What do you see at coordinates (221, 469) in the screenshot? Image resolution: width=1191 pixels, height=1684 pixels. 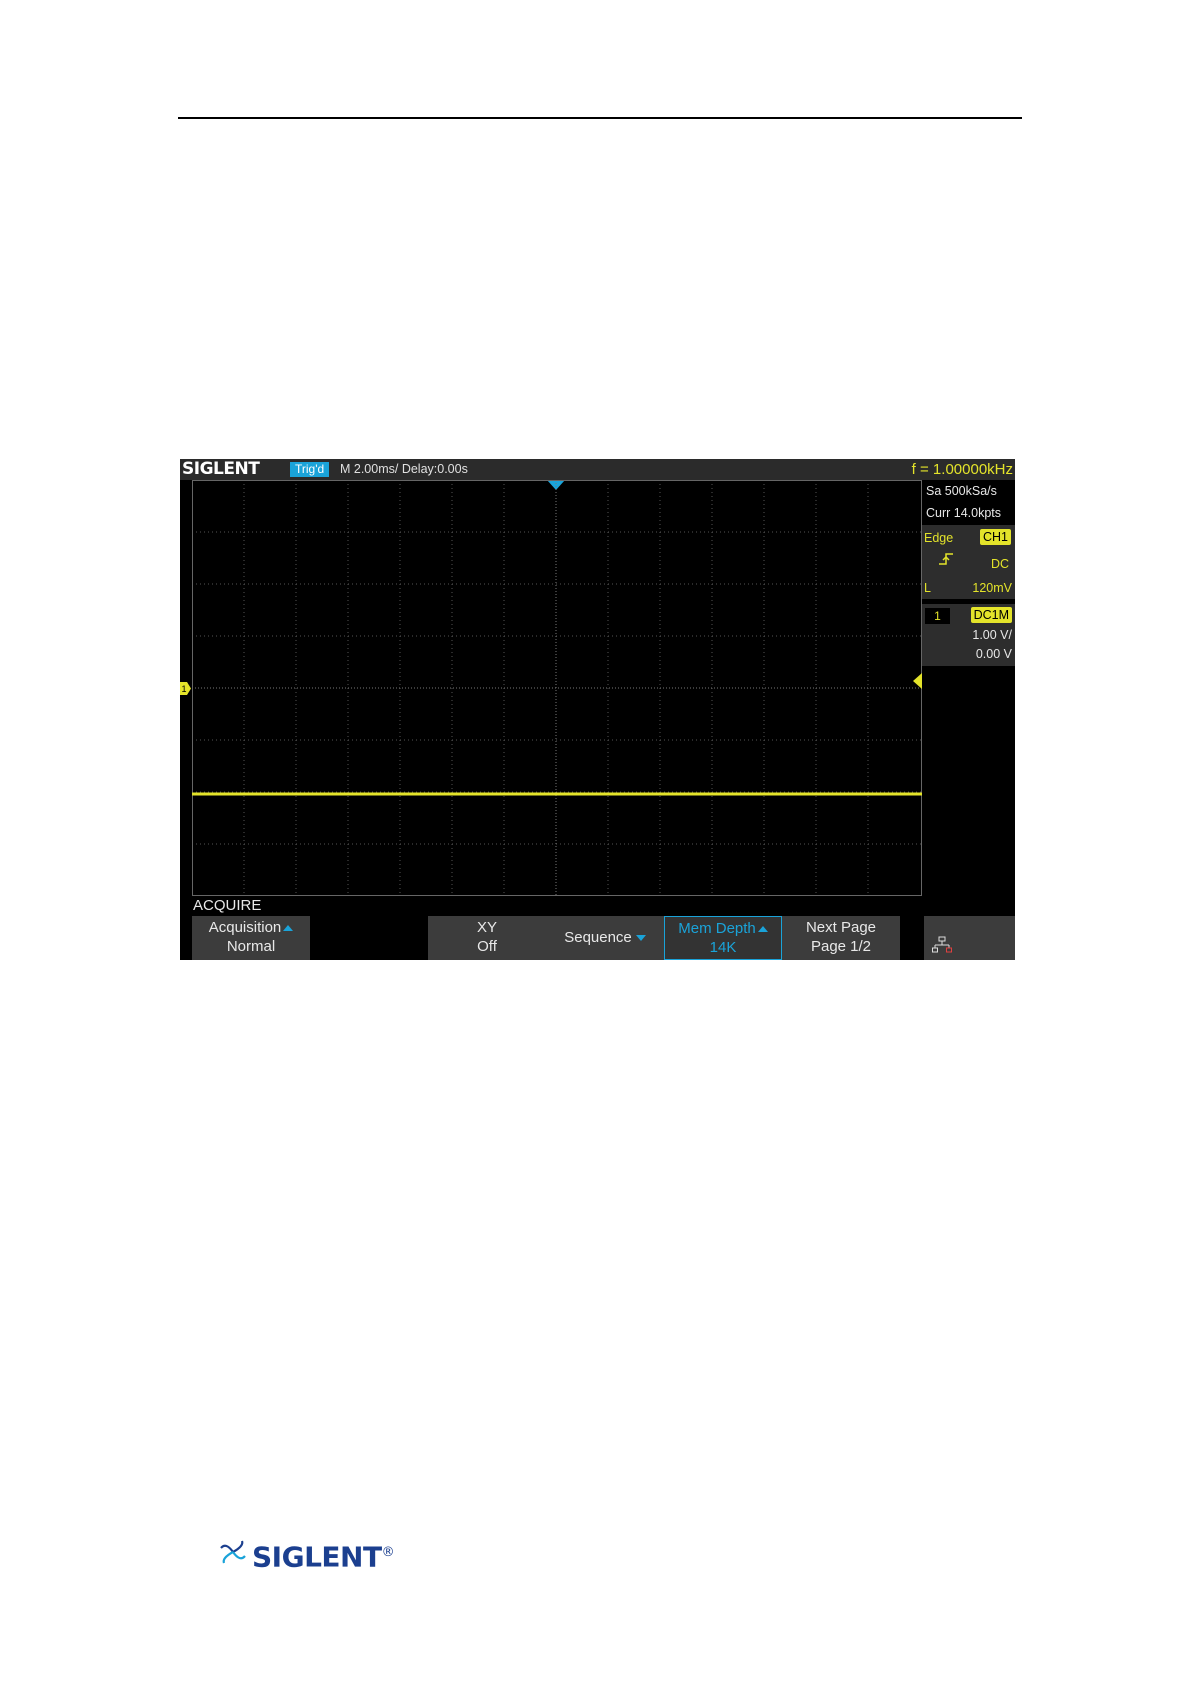 I see `brand-logo: SIGLENT` at bounding box center [221, 469].